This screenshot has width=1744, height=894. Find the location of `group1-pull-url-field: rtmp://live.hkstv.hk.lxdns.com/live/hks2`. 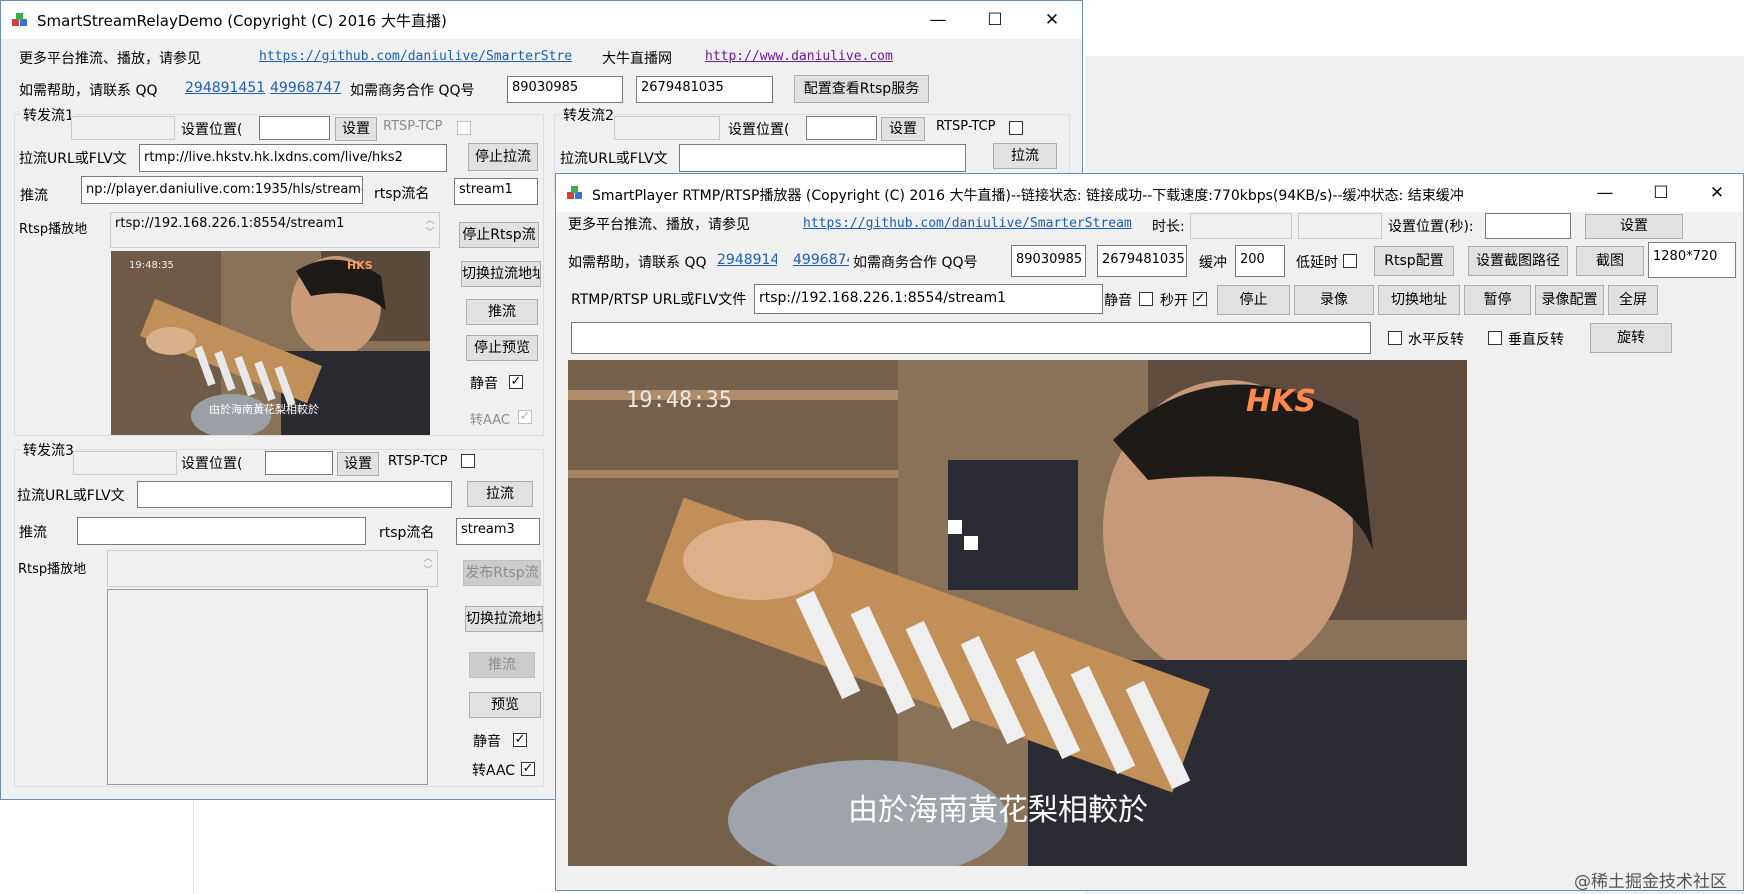

group1-pull-url-field: rtmp://live.hkstv.hk.lxdns.com/live/hks2 is located at coordinates (293, 158).